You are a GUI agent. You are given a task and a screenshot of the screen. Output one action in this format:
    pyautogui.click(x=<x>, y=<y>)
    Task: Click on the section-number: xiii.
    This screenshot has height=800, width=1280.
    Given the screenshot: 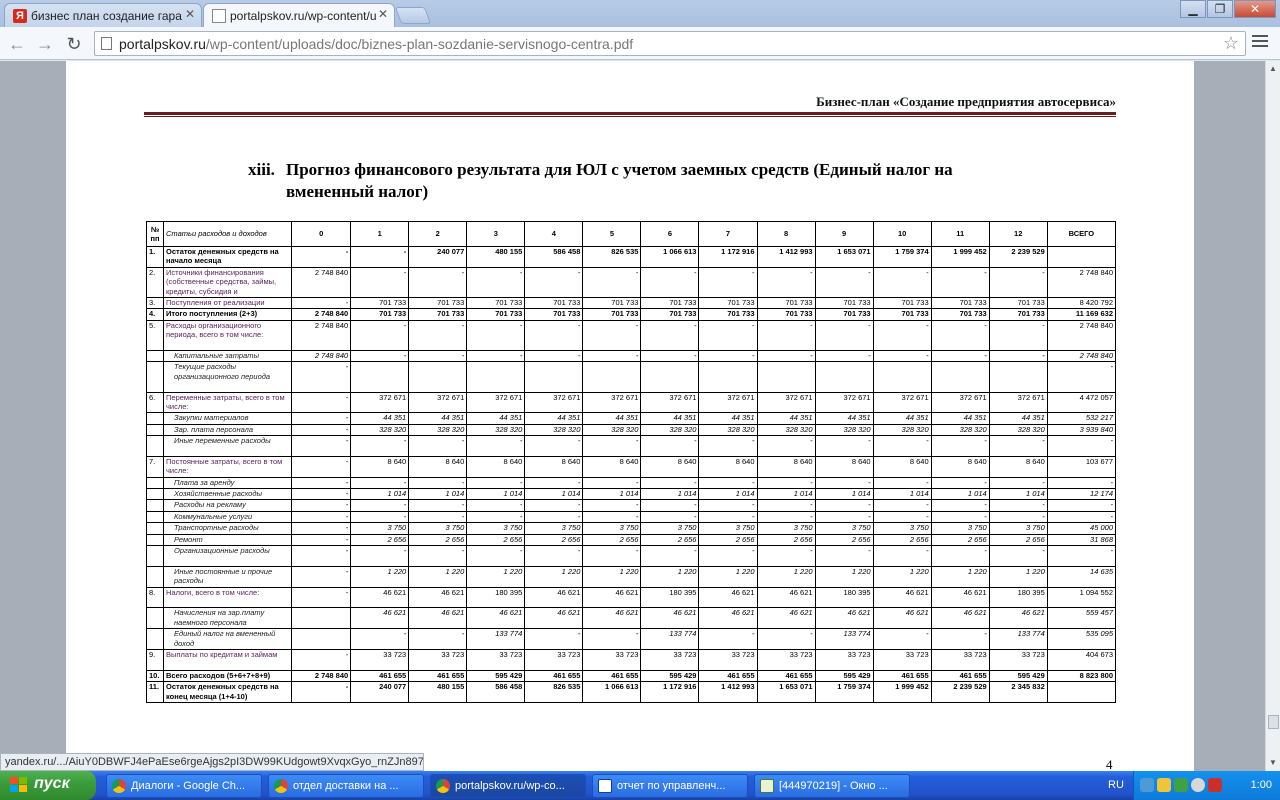 What is the action you would take?
    pyautogui.click(x=261, y=169)
    